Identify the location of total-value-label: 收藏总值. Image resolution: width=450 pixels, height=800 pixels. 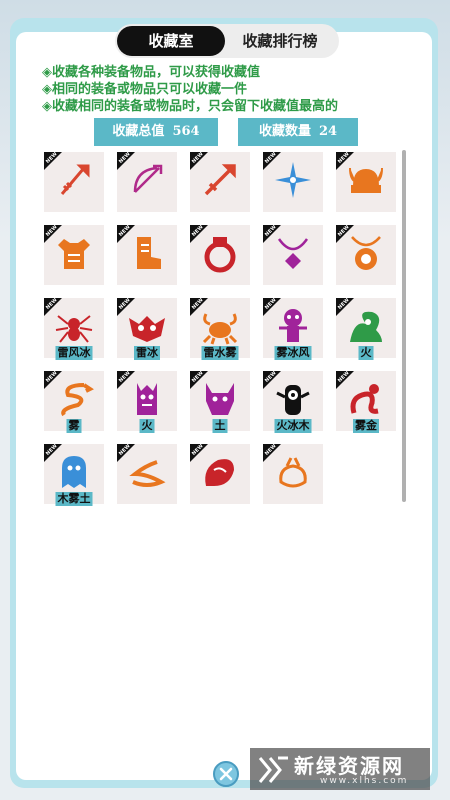
(138, 131).